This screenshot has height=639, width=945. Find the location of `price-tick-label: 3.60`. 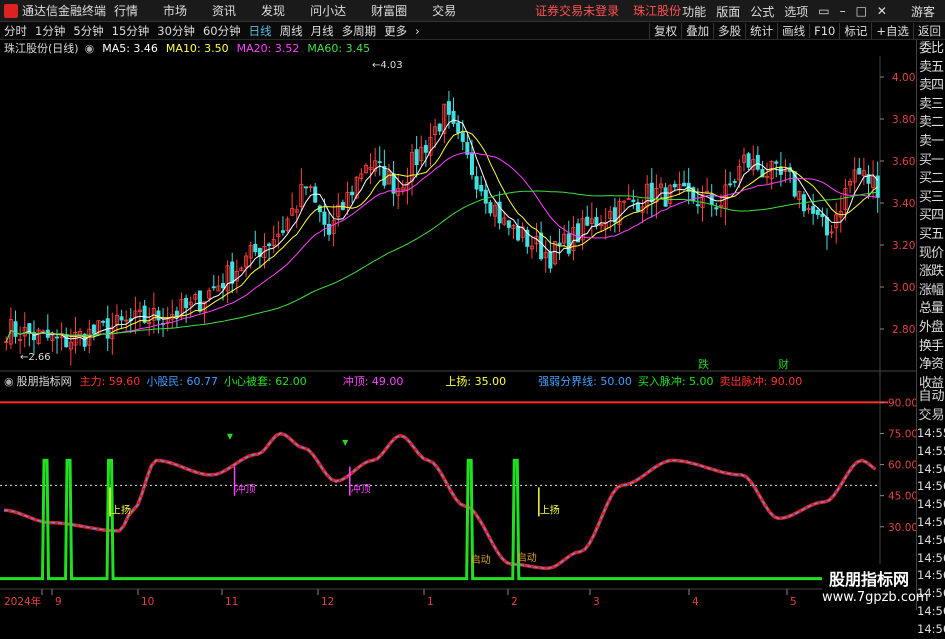

price-tick-label: 3.60 is located at coordinates (903, 162).